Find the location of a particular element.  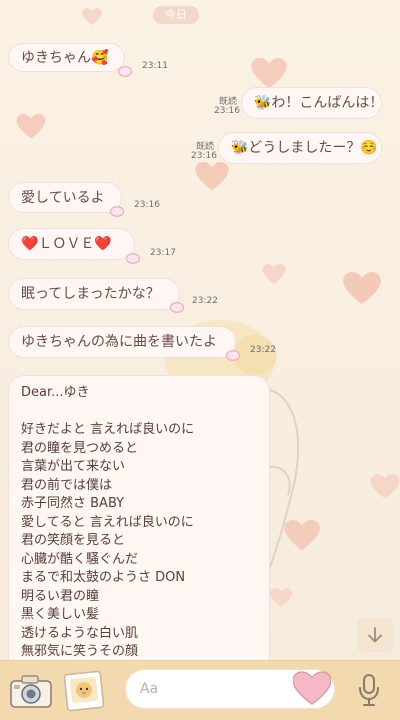

arrow-down-icon is located at coordinates (375, 635).